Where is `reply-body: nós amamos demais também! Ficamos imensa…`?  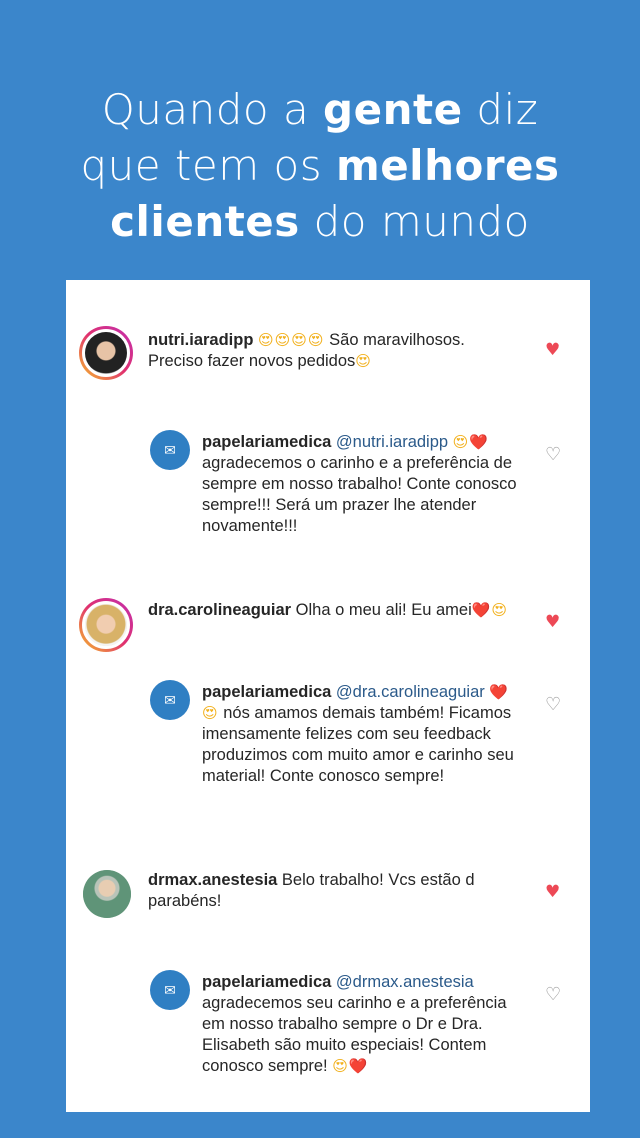 reply-body: nós amamos demais também! Ficamos imensa… is located at coordinates (358, 744).